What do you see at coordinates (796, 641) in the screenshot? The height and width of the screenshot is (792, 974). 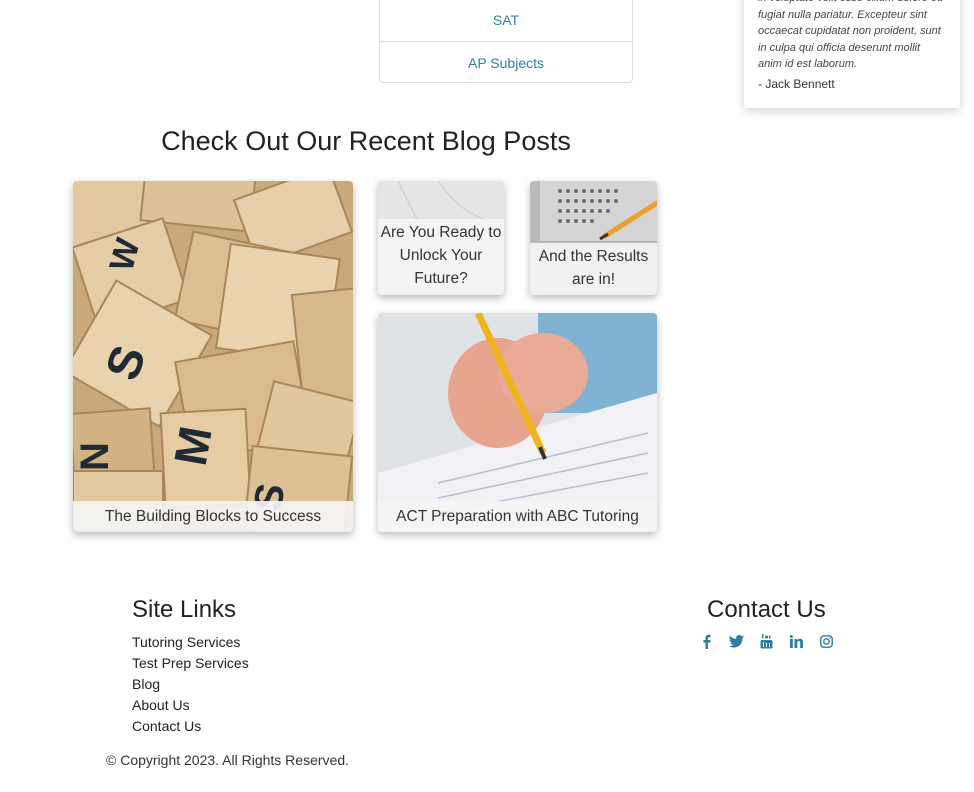 I see `linkedin-icon` at bounding box center [796, 641].